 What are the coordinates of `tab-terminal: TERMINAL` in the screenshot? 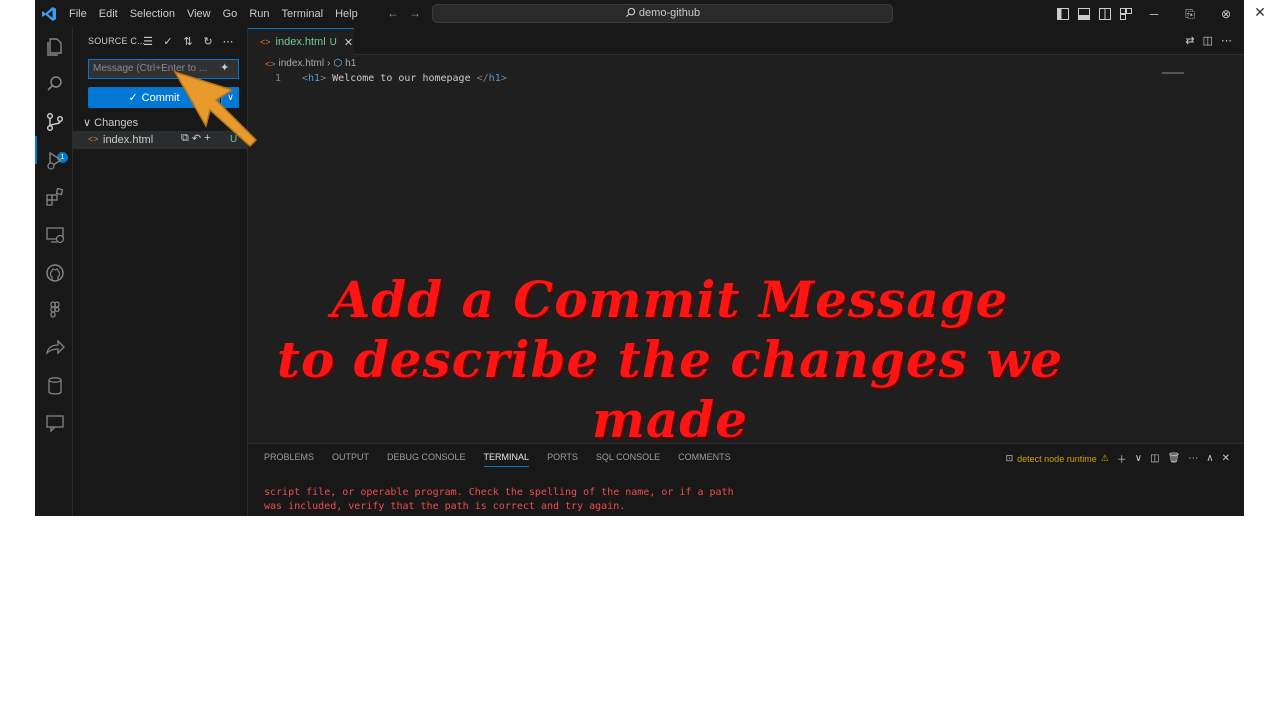 It's located at (506, 459).